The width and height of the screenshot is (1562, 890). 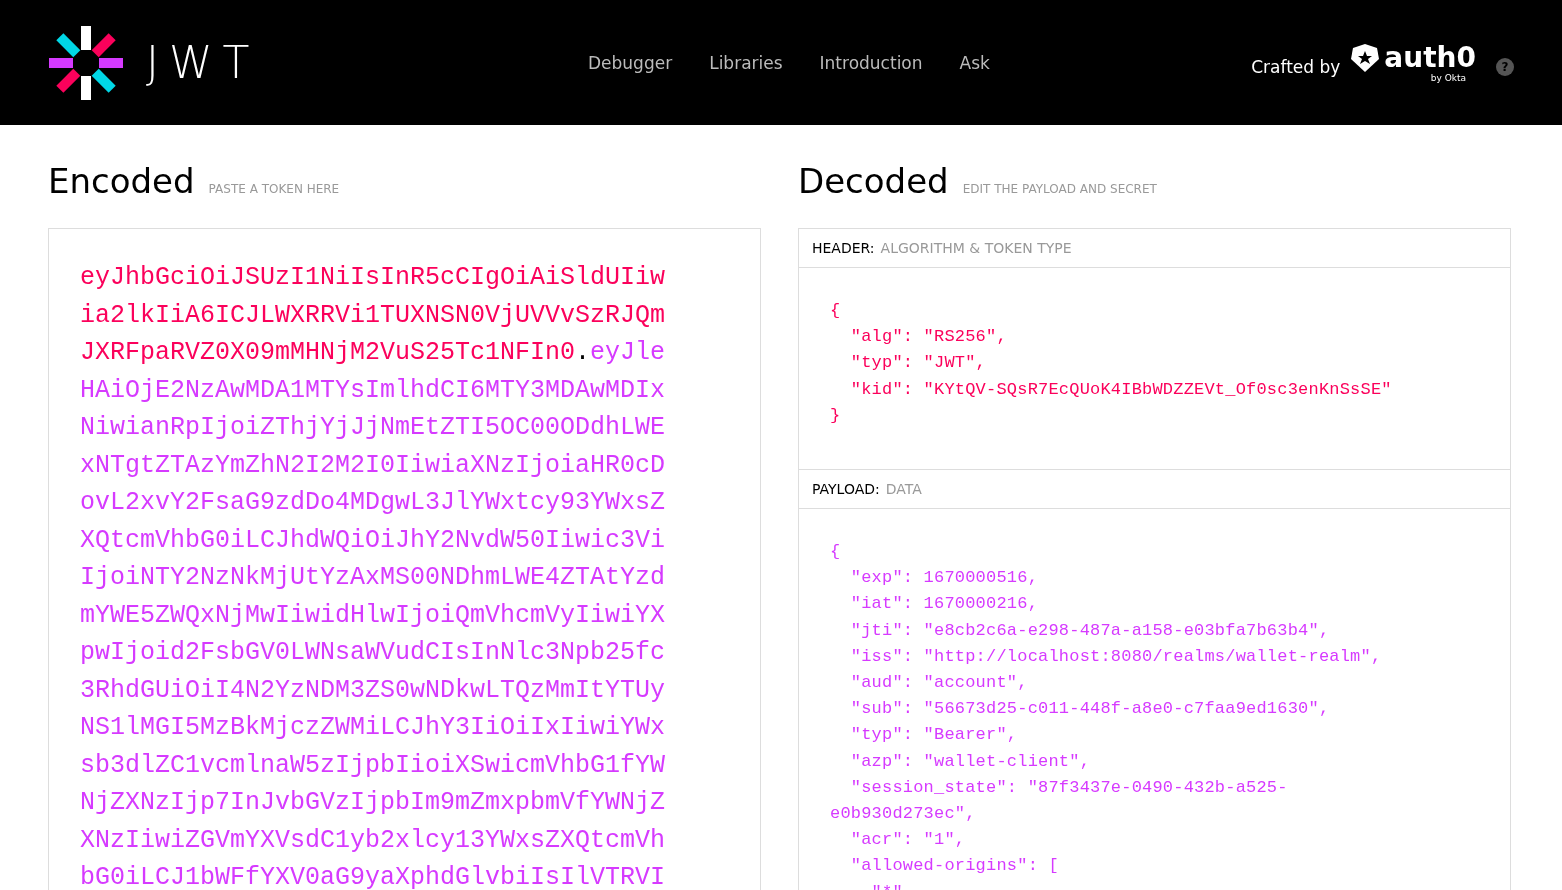 What do you see at coordinates (873, 181) in the screenshot?
I see `section-title: Decoded` at bounding box center [873, 181].